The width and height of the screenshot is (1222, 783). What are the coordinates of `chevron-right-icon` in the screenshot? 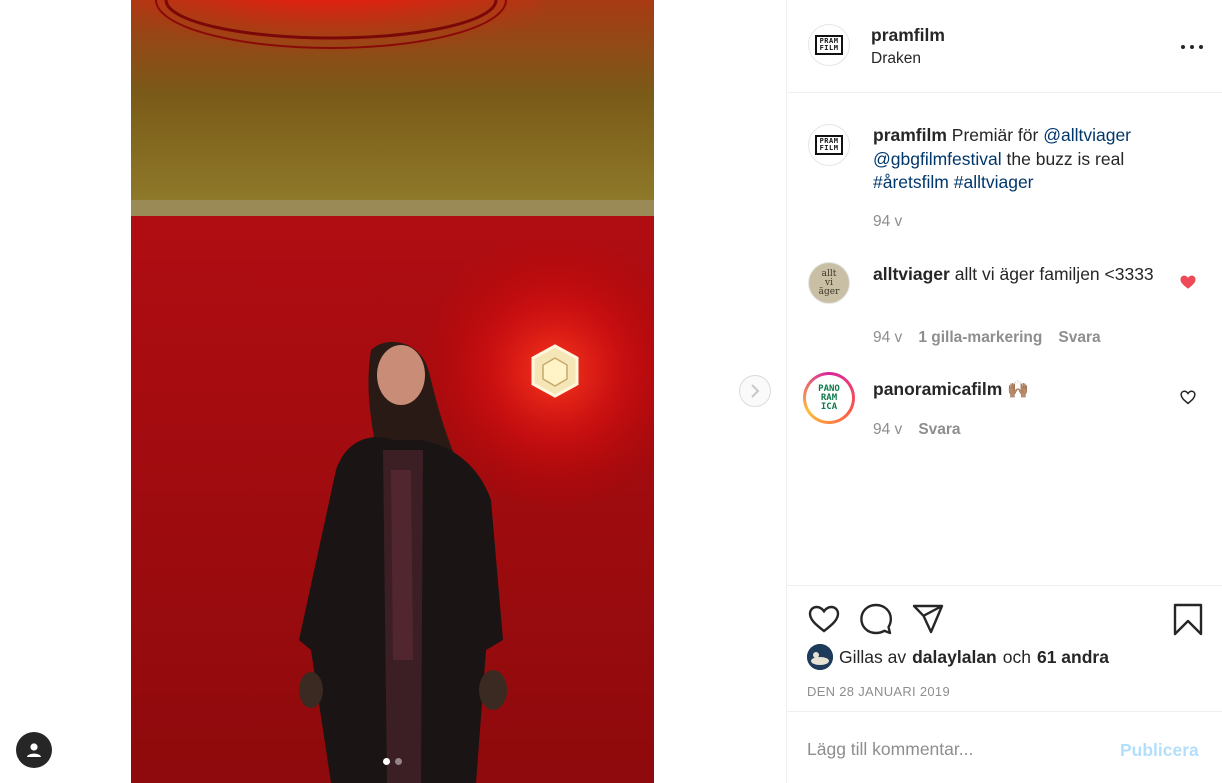 It's located at (755, 391).